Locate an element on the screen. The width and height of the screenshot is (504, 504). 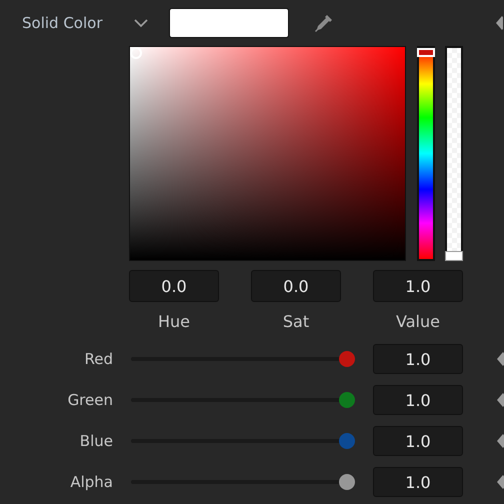
slider-label: Red is located at coordinates (98, 359).